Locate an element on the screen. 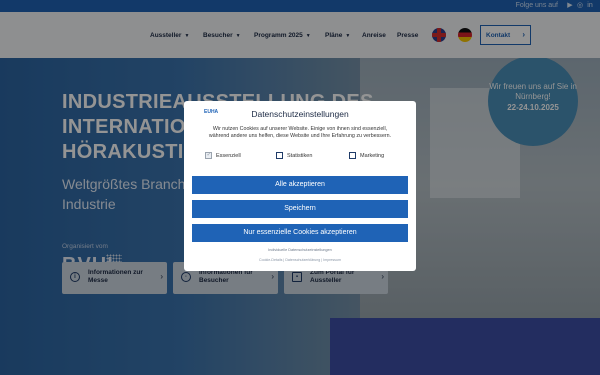 This screenshot has height=375, width=600. checkbox-statistiken: Statistiken is located at coordinates (294, 155).